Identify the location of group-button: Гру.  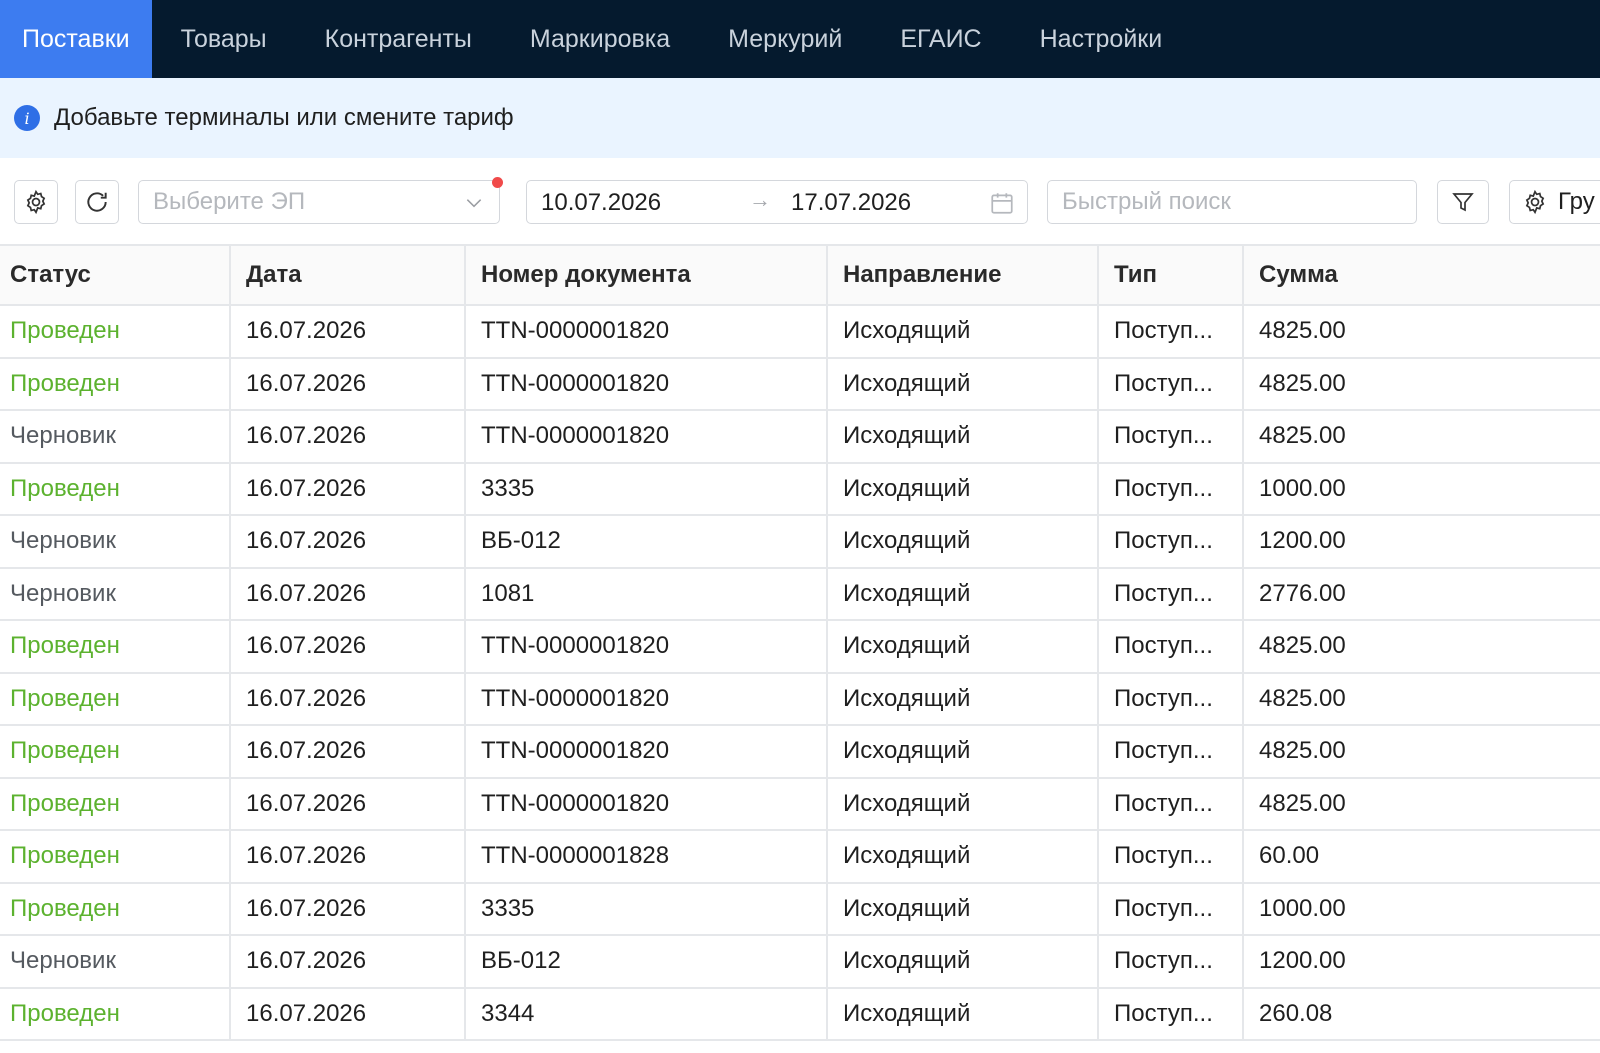
(1554, 202).